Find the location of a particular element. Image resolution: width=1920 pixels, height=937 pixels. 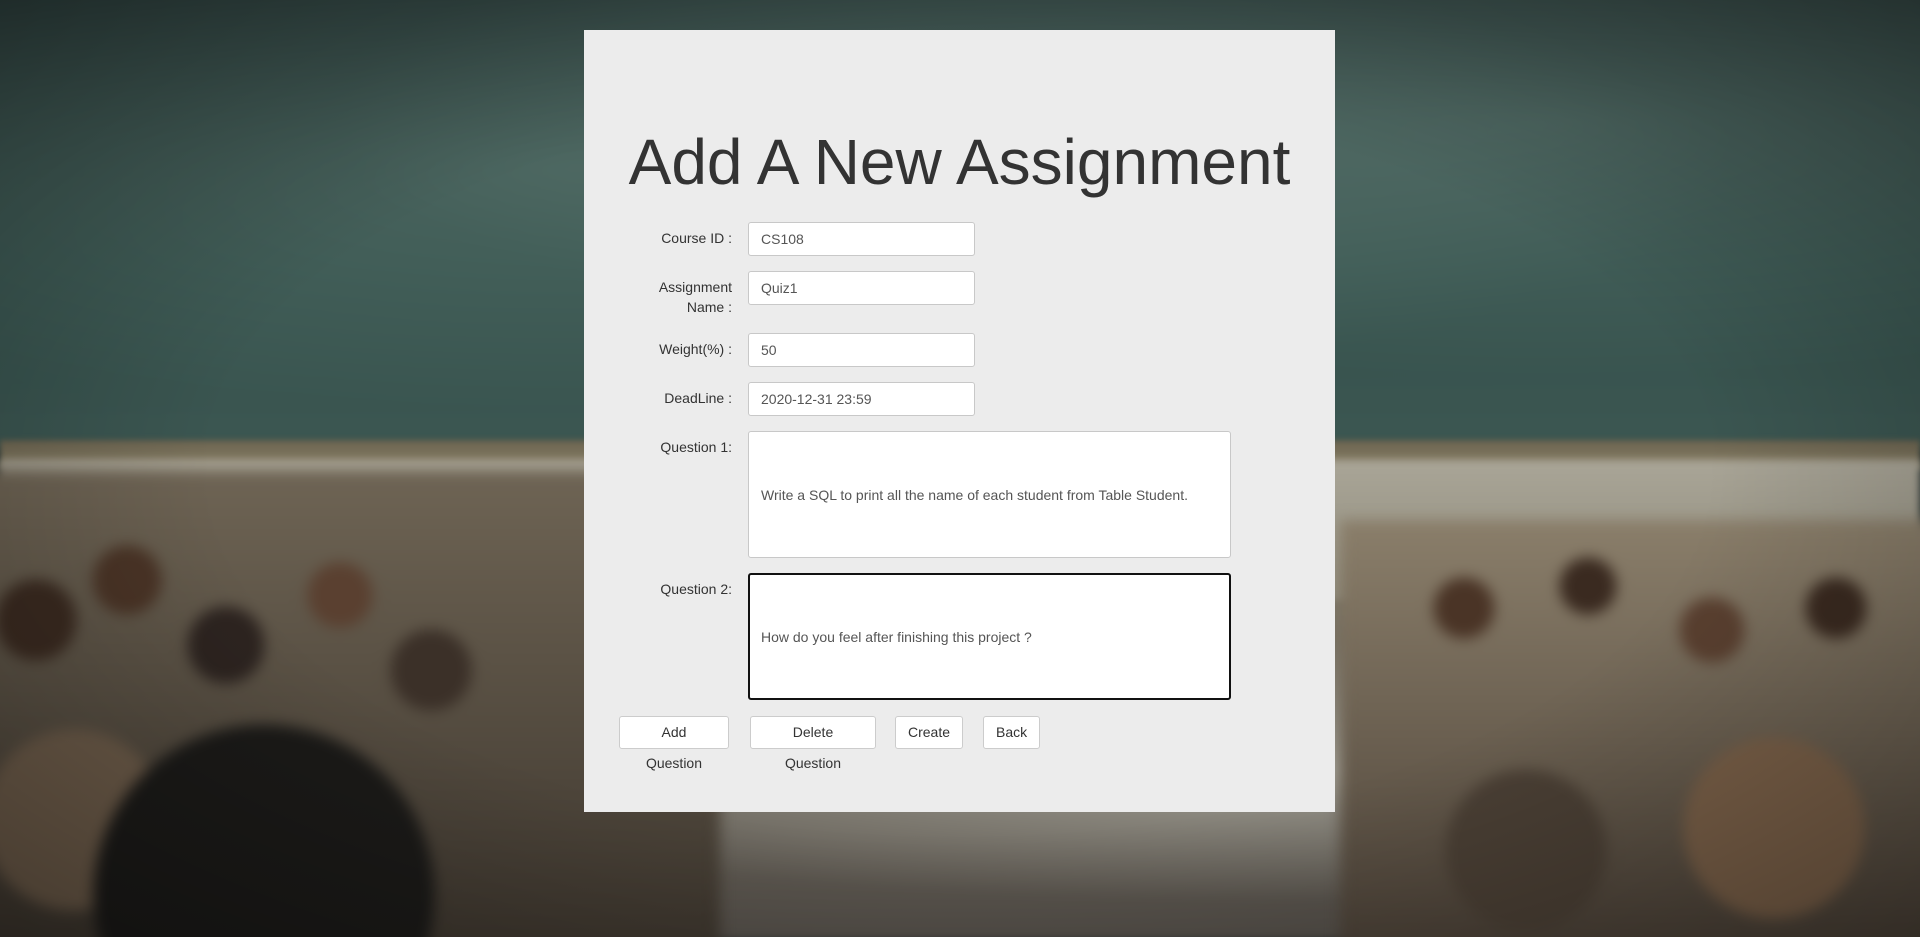

deadline-field is located at coordinates (861, 399).